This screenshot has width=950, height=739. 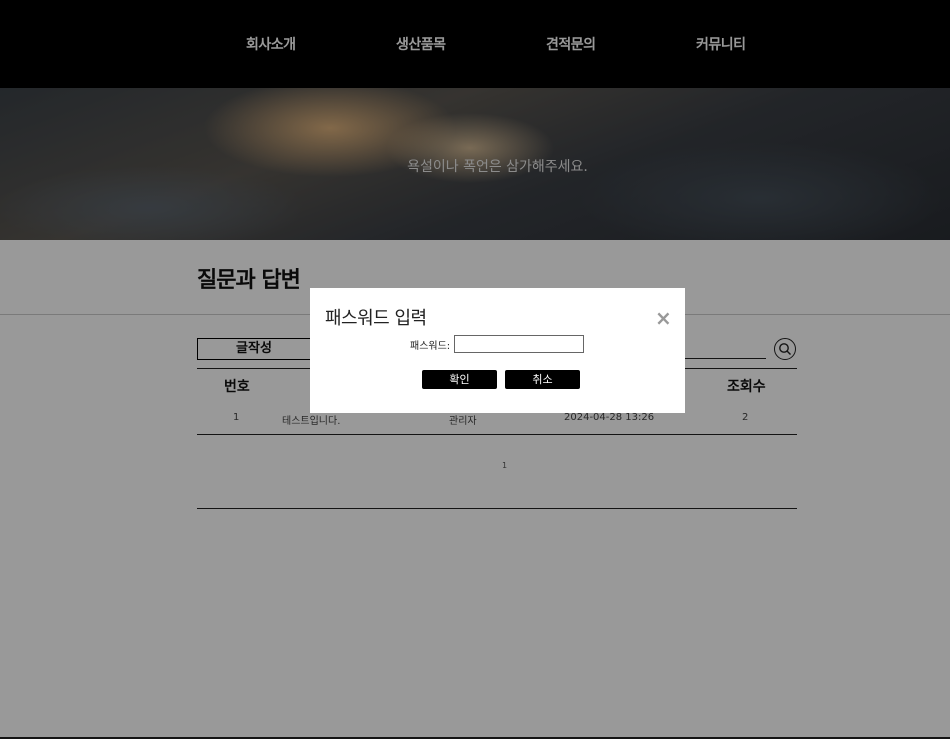 What do you see at coordinates (519, 344) in the screenshot?
I see `password-input` at bounding box center [519, 344].